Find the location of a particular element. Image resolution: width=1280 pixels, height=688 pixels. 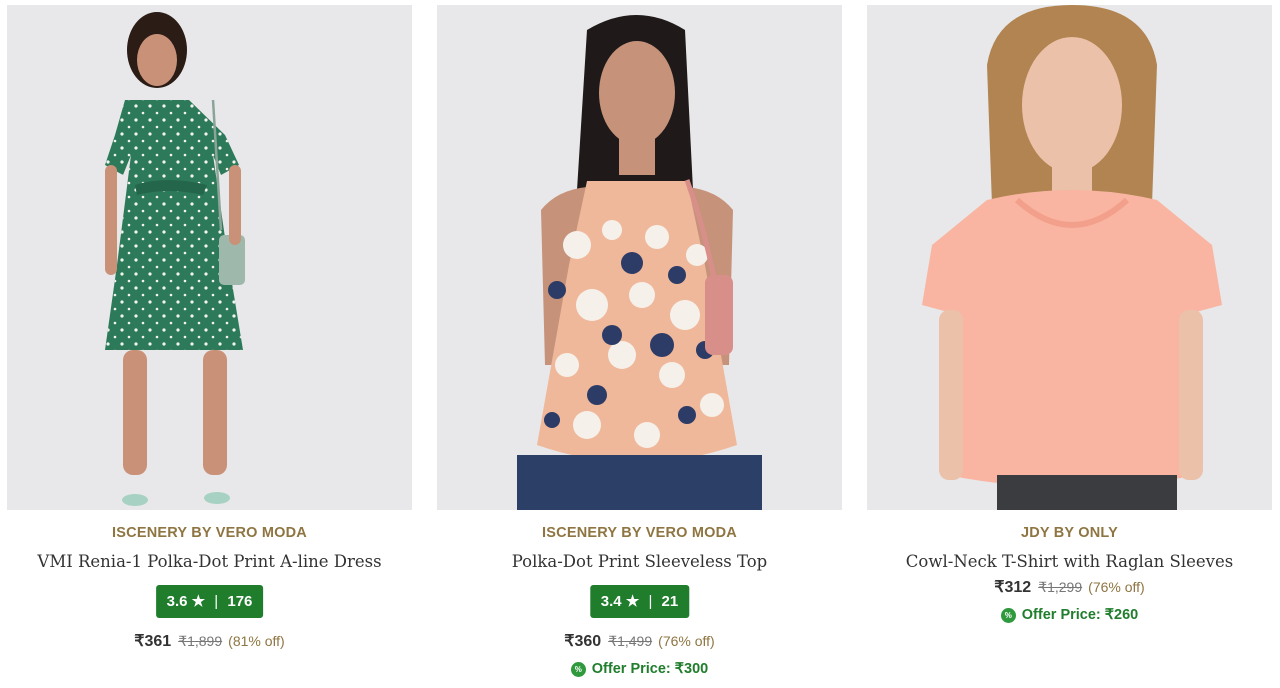

price-row: ₹312 ₹1,299 (76% off) is located at coordinates (1069, 587).